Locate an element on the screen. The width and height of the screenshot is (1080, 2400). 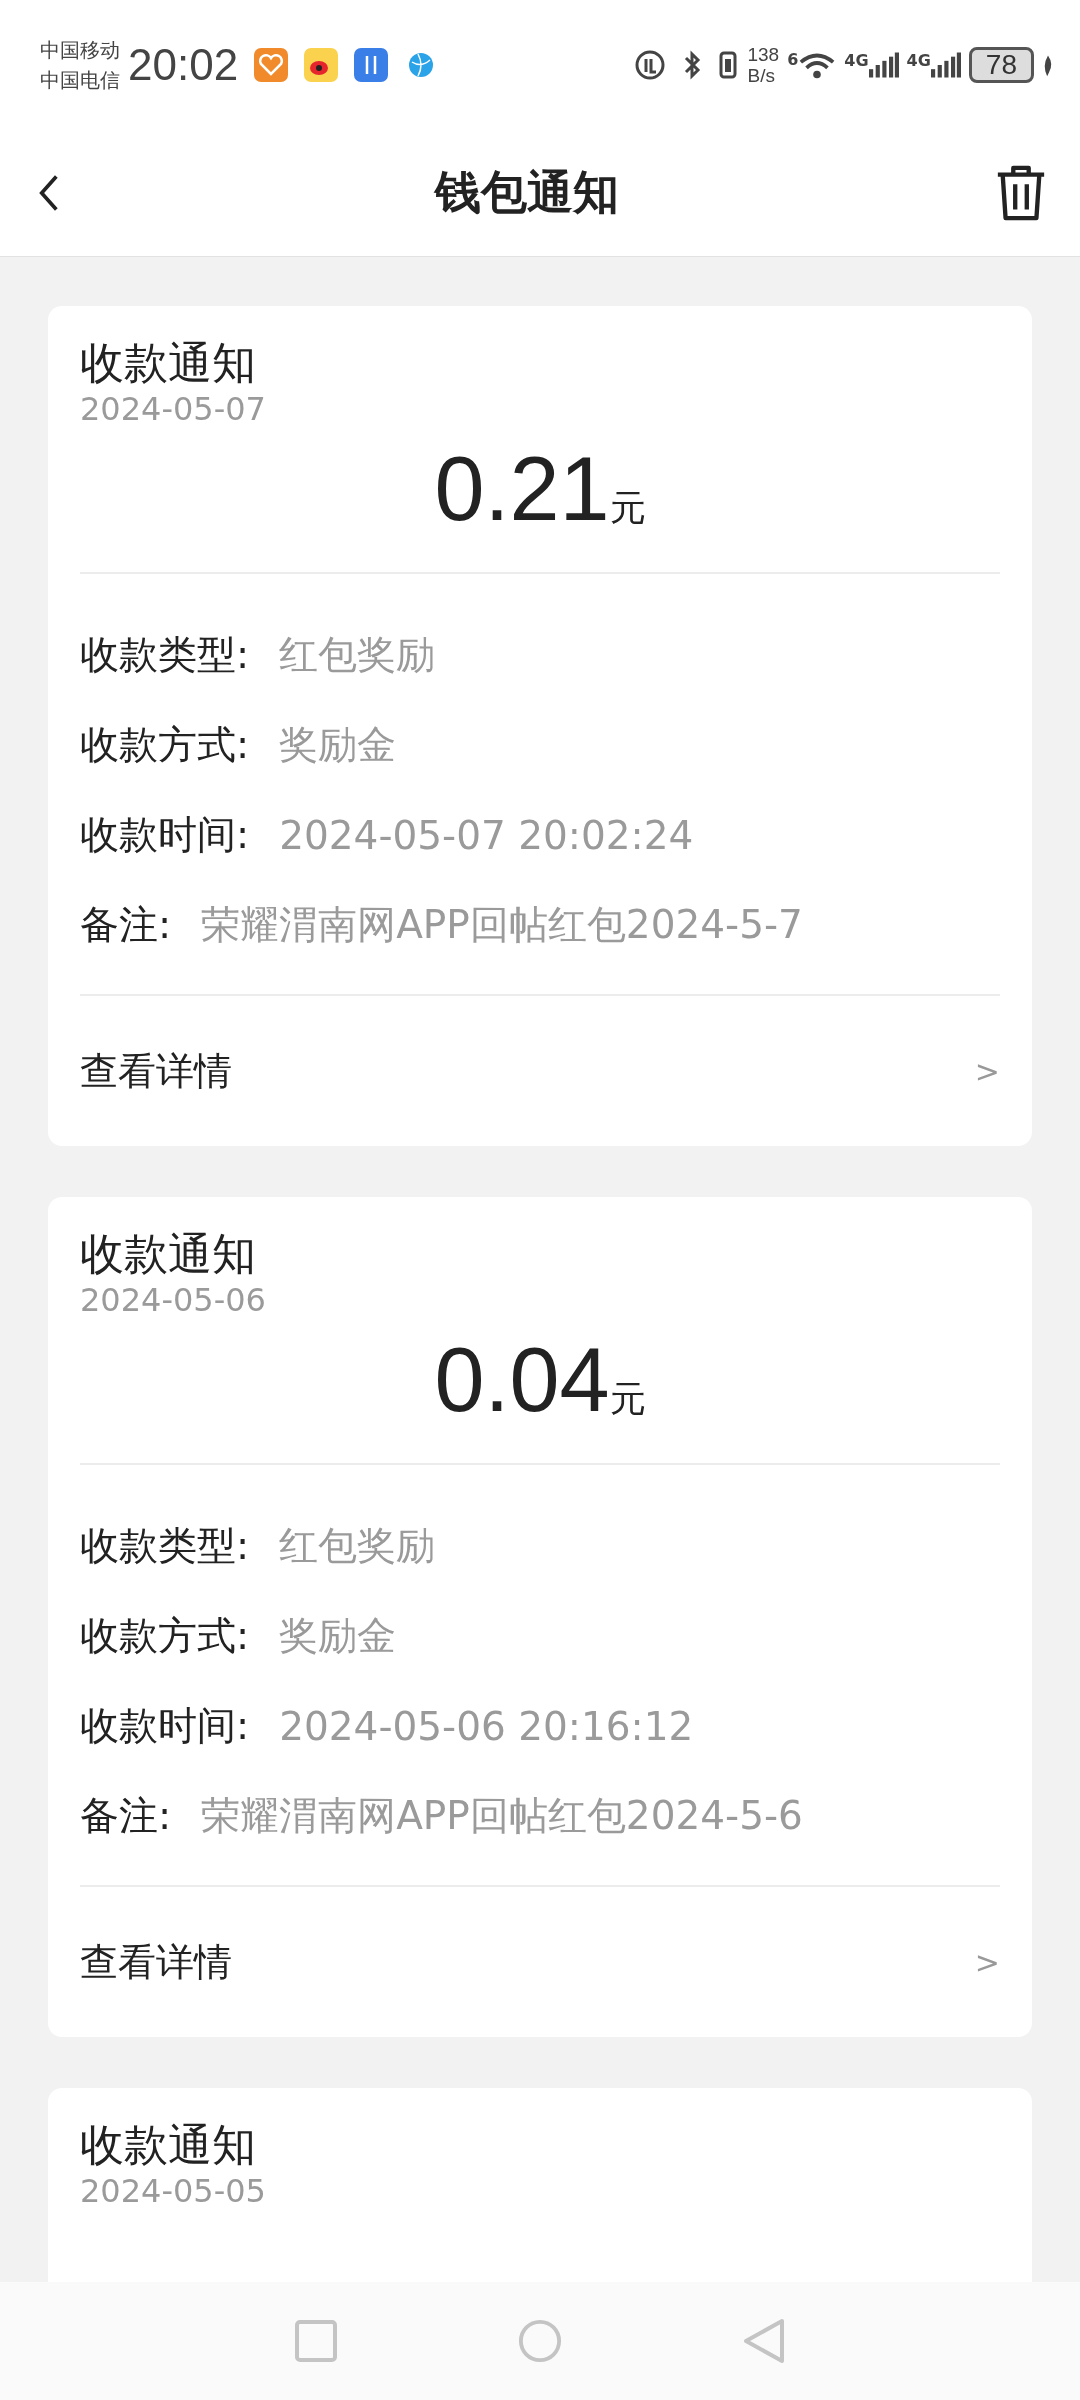
carrier-name: 中国移动 is located at coordinates (80, 50).